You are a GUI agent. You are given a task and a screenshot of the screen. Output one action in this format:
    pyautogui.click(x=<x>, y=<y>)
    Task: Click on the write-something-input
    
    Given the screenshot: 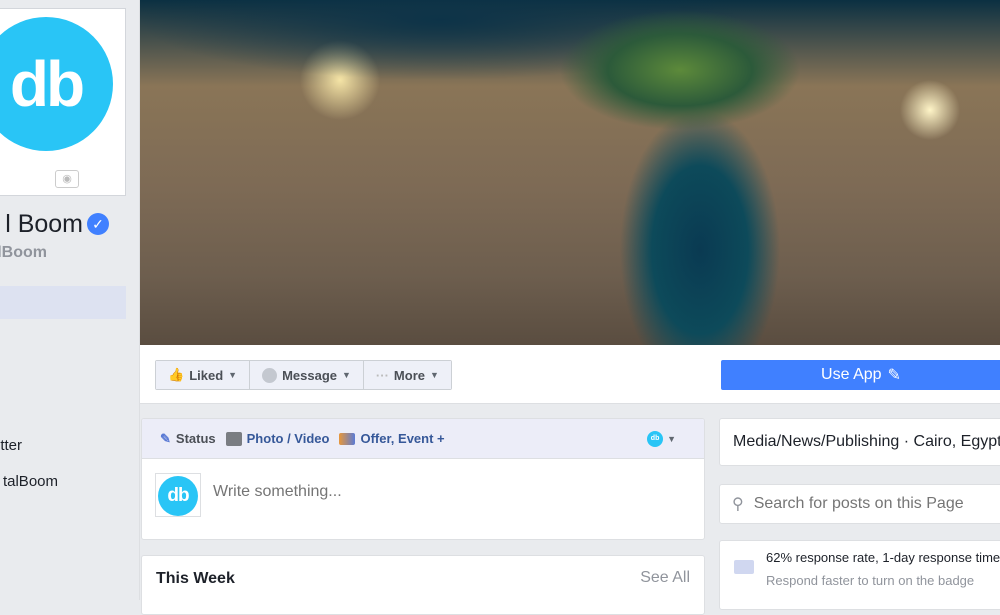 What is the action you would take?
    pyautogui.click(x=443, y=492)
    